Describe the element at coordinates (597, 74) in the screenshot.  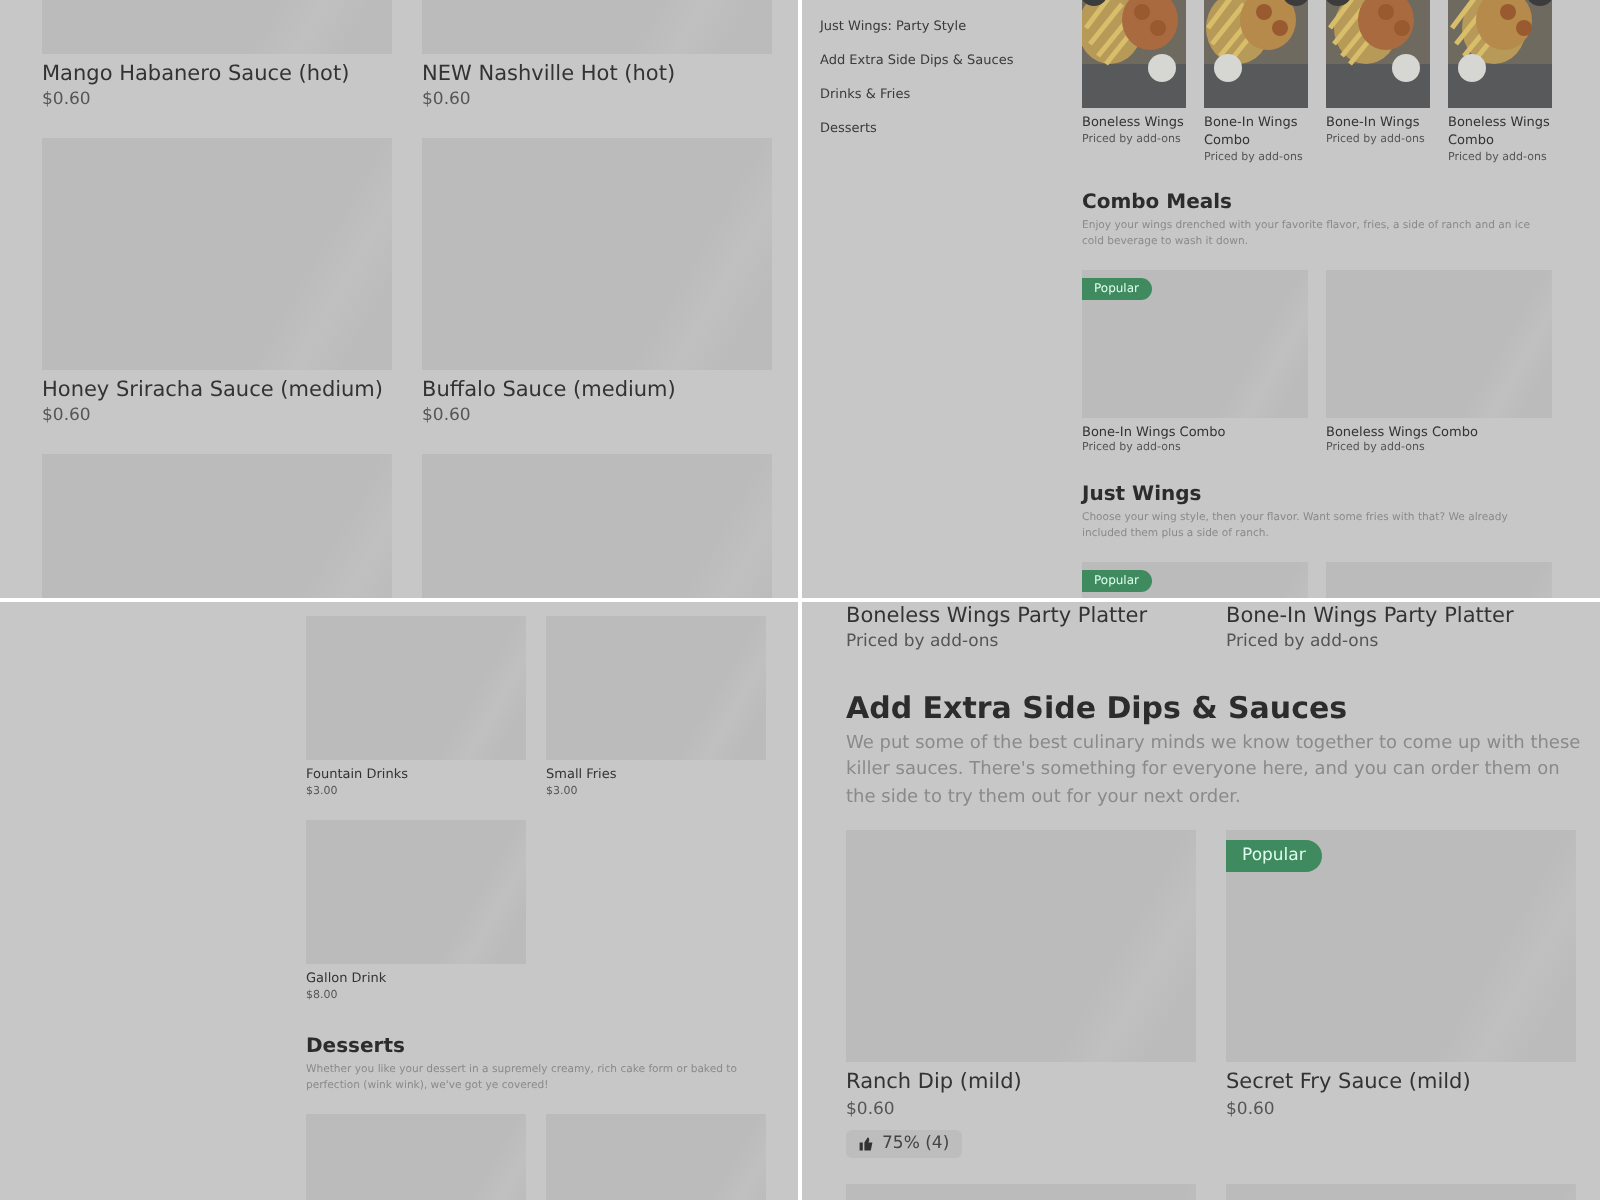
I see `item-name: NEW Nashville Hot (hot)` at that location.